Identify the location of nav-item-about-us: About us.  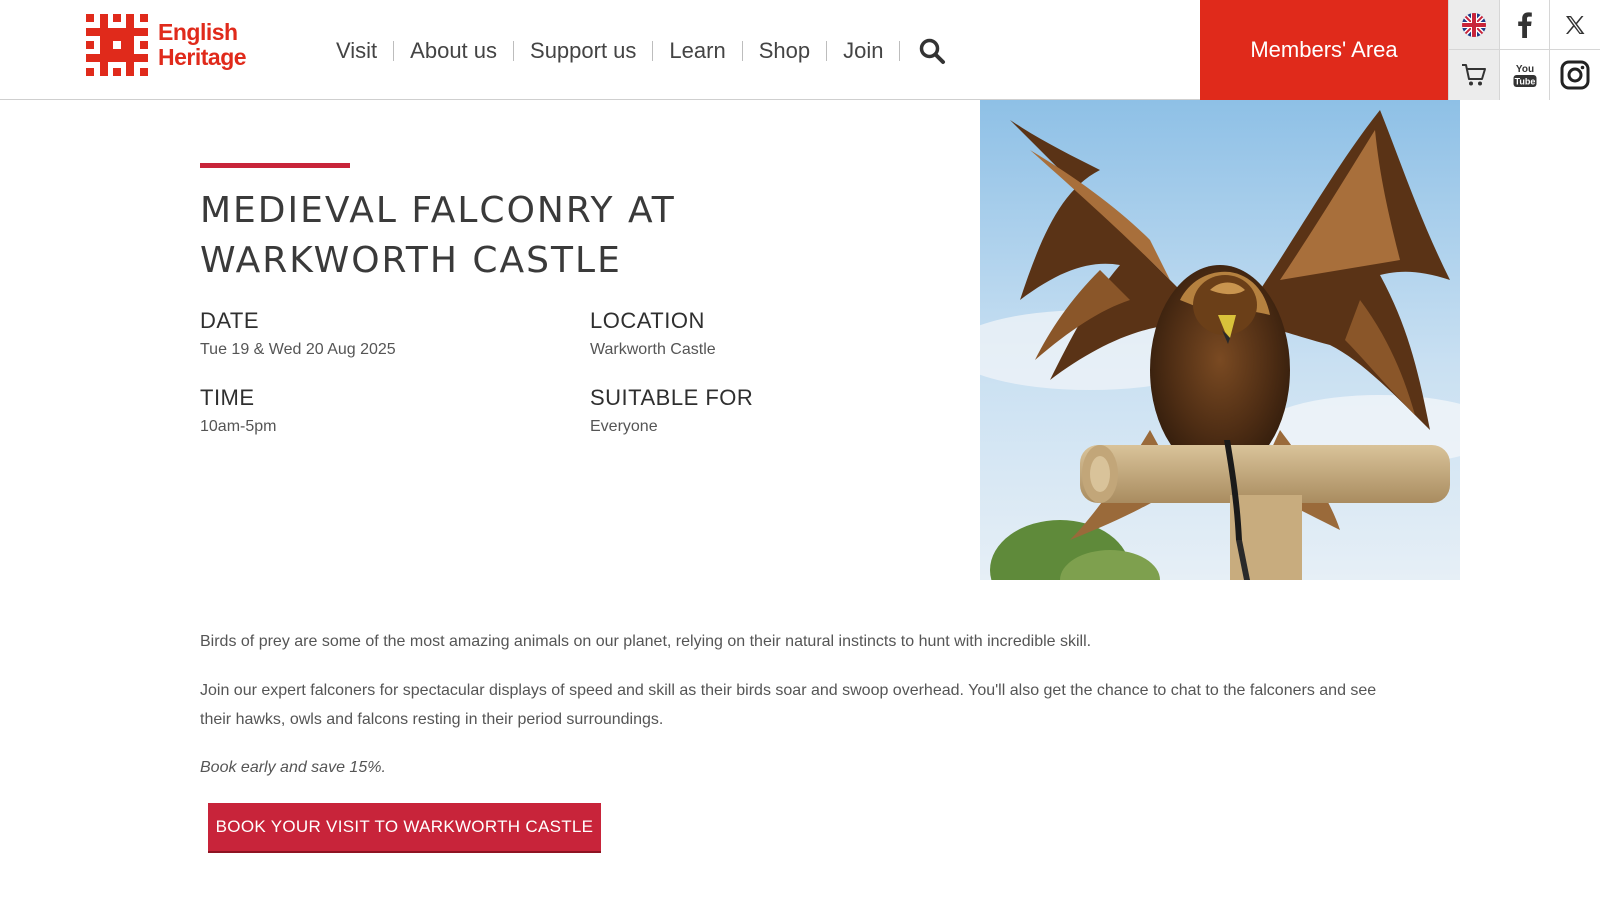
(453, 51).